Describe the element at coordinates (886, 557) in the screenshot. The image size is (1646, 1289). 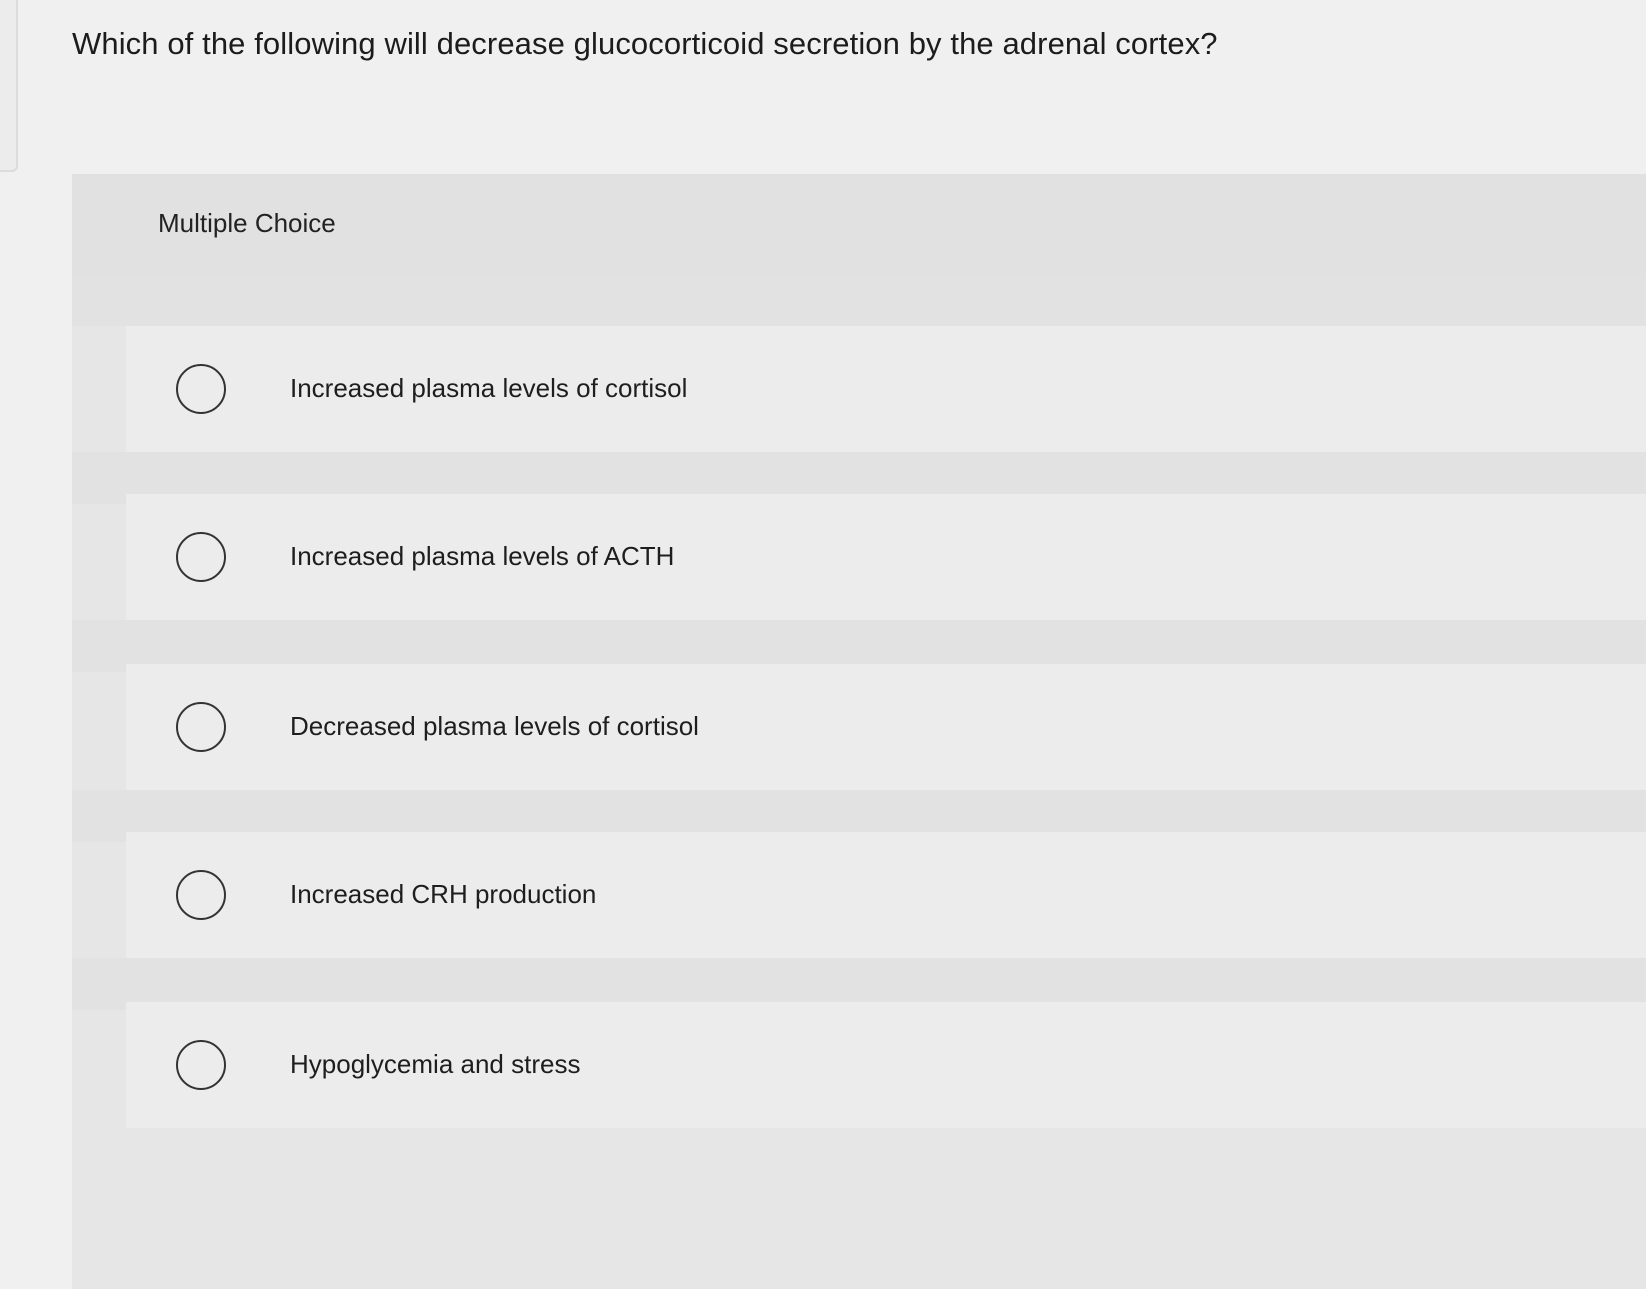
I see `answer-option-2: Increased plasma levels of ACTH` at that location.